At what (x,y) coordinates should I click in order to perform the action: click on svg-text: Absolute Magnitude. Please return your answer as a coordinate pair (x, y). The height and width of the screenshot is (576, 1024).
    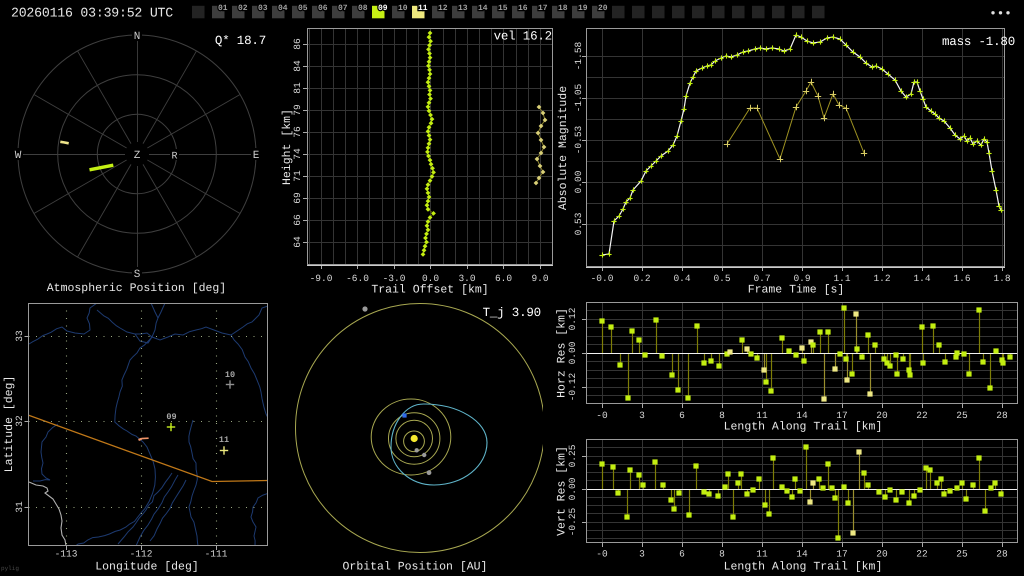
    Looking at the image, I should click on (563, 148).